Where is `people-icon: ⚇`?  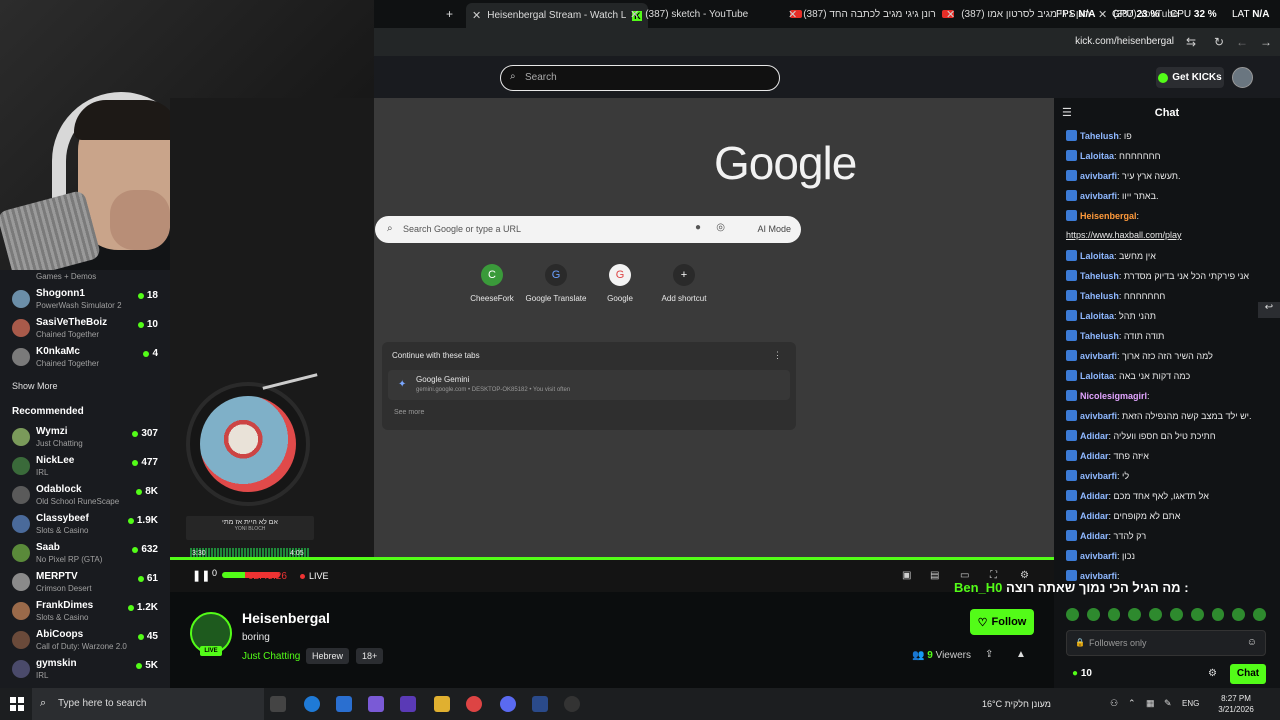 people-icon: ⚇ is located at coordinates (1114, 703).